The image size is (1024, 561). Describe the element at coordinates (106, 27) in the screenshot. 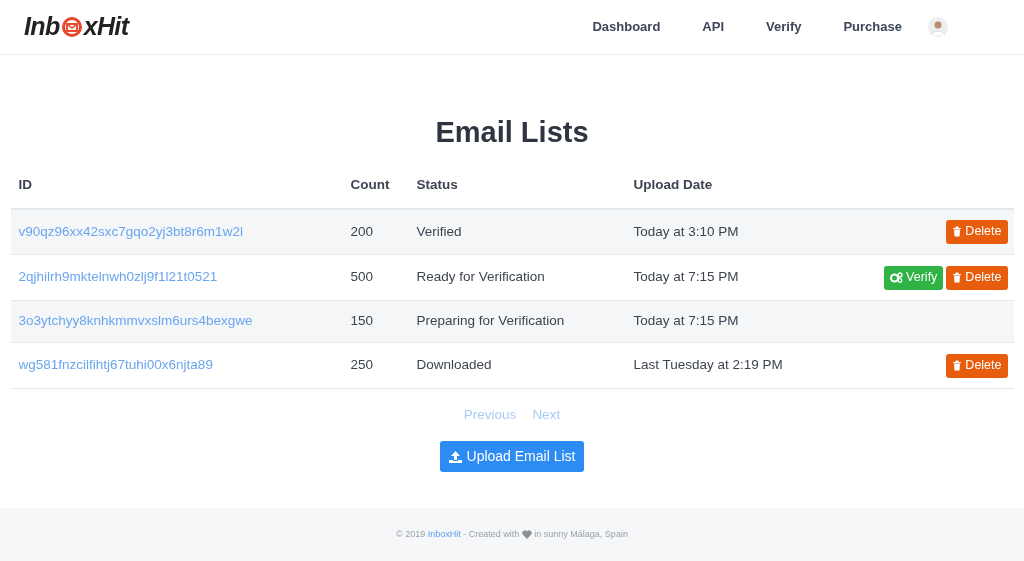

I see `logo-text: xHit` at that location.